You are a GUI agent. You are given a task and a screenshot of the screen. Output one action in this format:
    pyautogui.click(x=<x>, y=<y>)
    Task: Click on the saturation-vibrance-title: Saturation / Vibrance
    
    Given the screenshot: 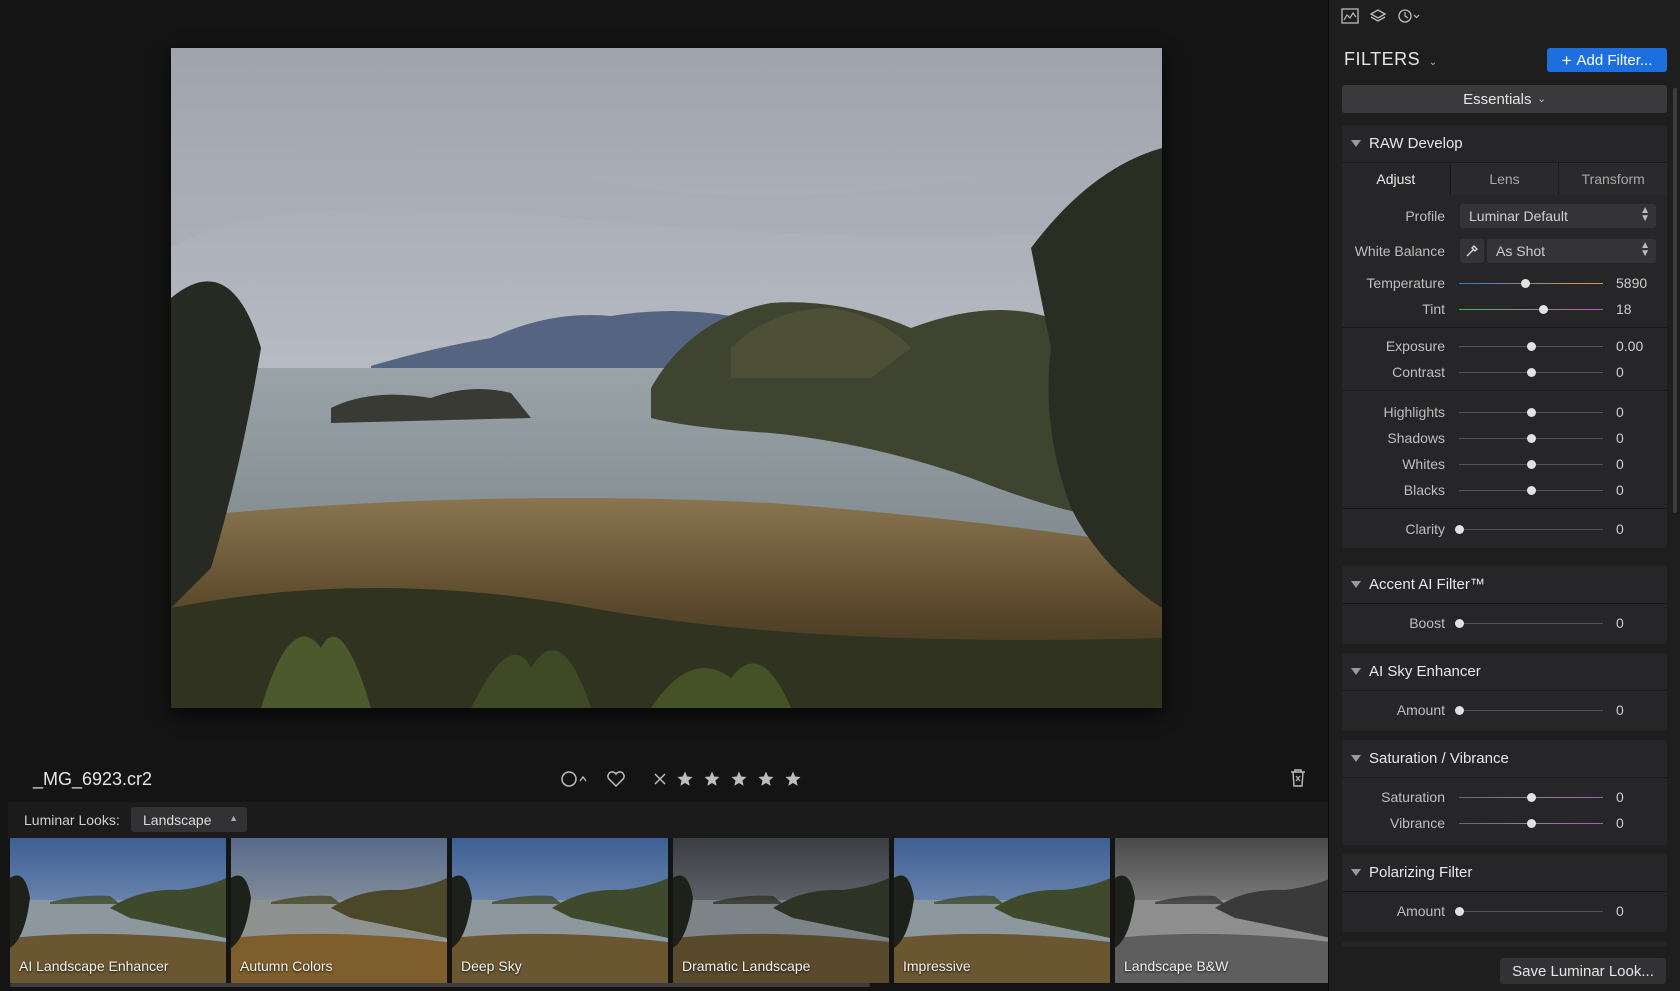 What is the action you would take?
    pyautogui.click(x=1439, y=758)
    